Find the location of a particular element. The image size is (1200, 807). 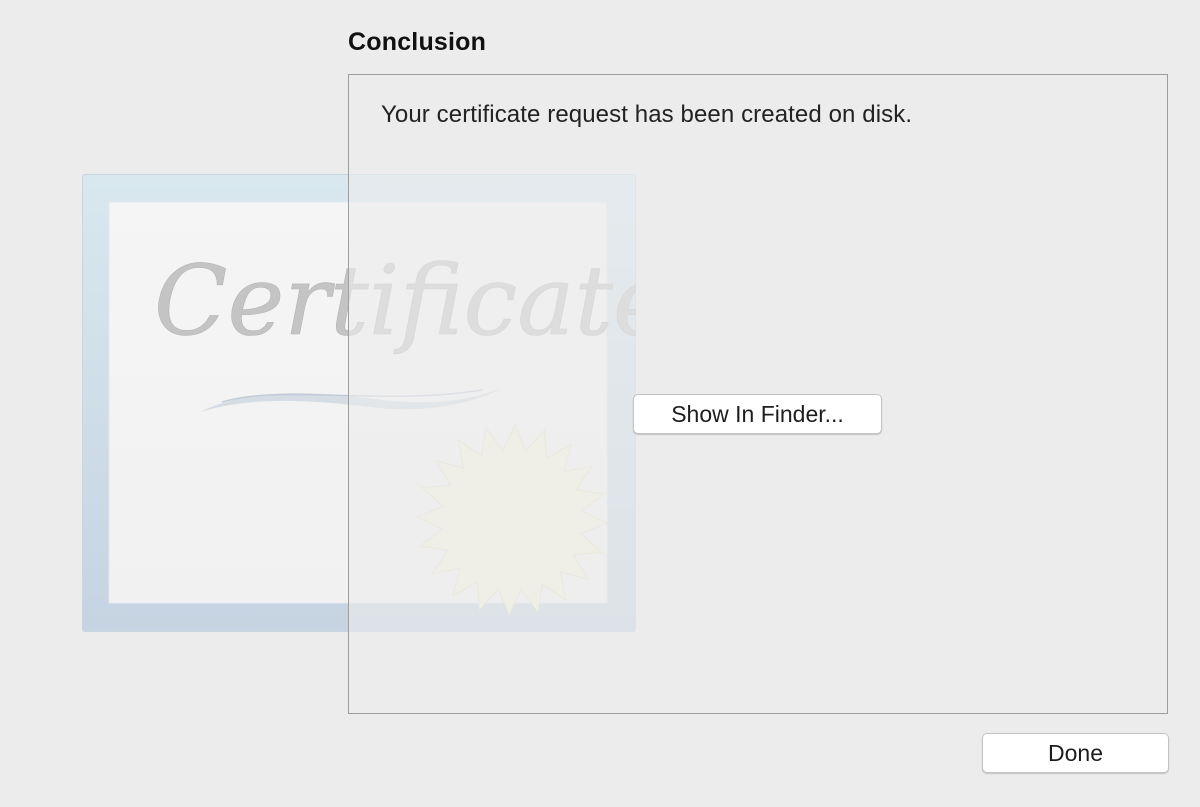

done-button: Done is located at coordinates (1075, 753).